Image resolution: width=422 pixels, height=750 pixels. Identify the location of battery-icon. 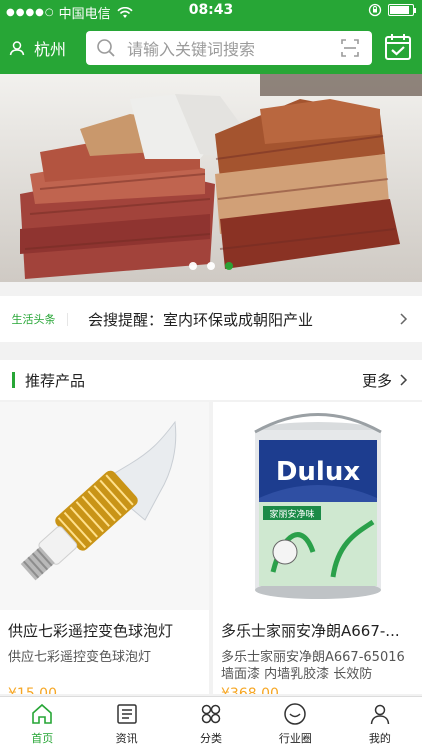
(402, 10).